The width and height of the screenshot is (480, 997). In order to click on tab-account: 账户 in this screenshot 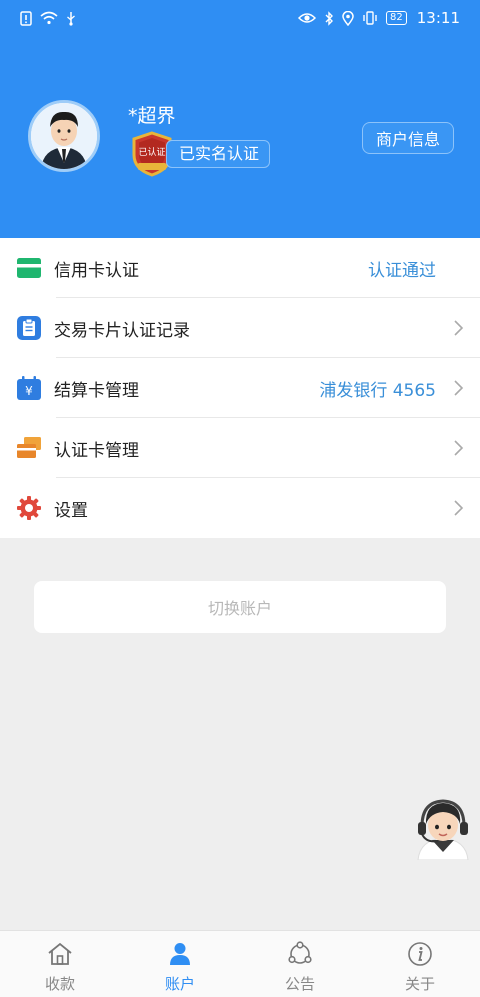, I will do `click(180, 964)`.